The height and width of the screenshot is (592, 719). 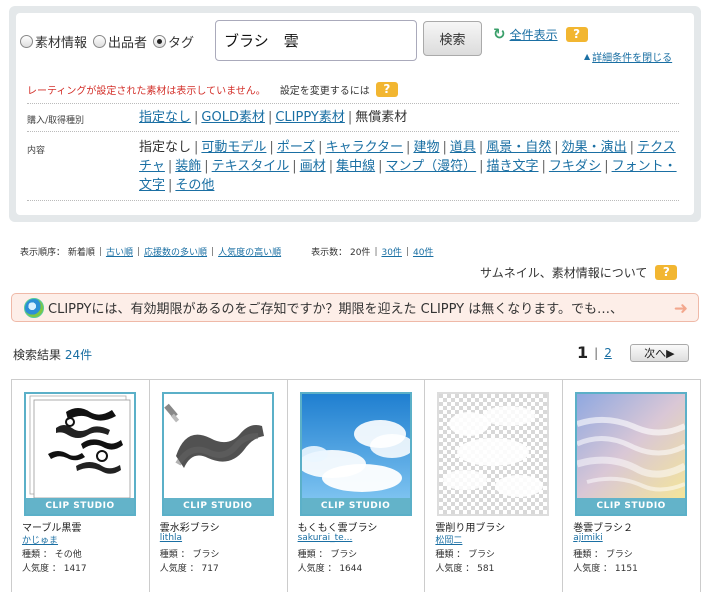 I want to click on item-popularity: 人気度 ： 1644, so click(x=330, y=569).